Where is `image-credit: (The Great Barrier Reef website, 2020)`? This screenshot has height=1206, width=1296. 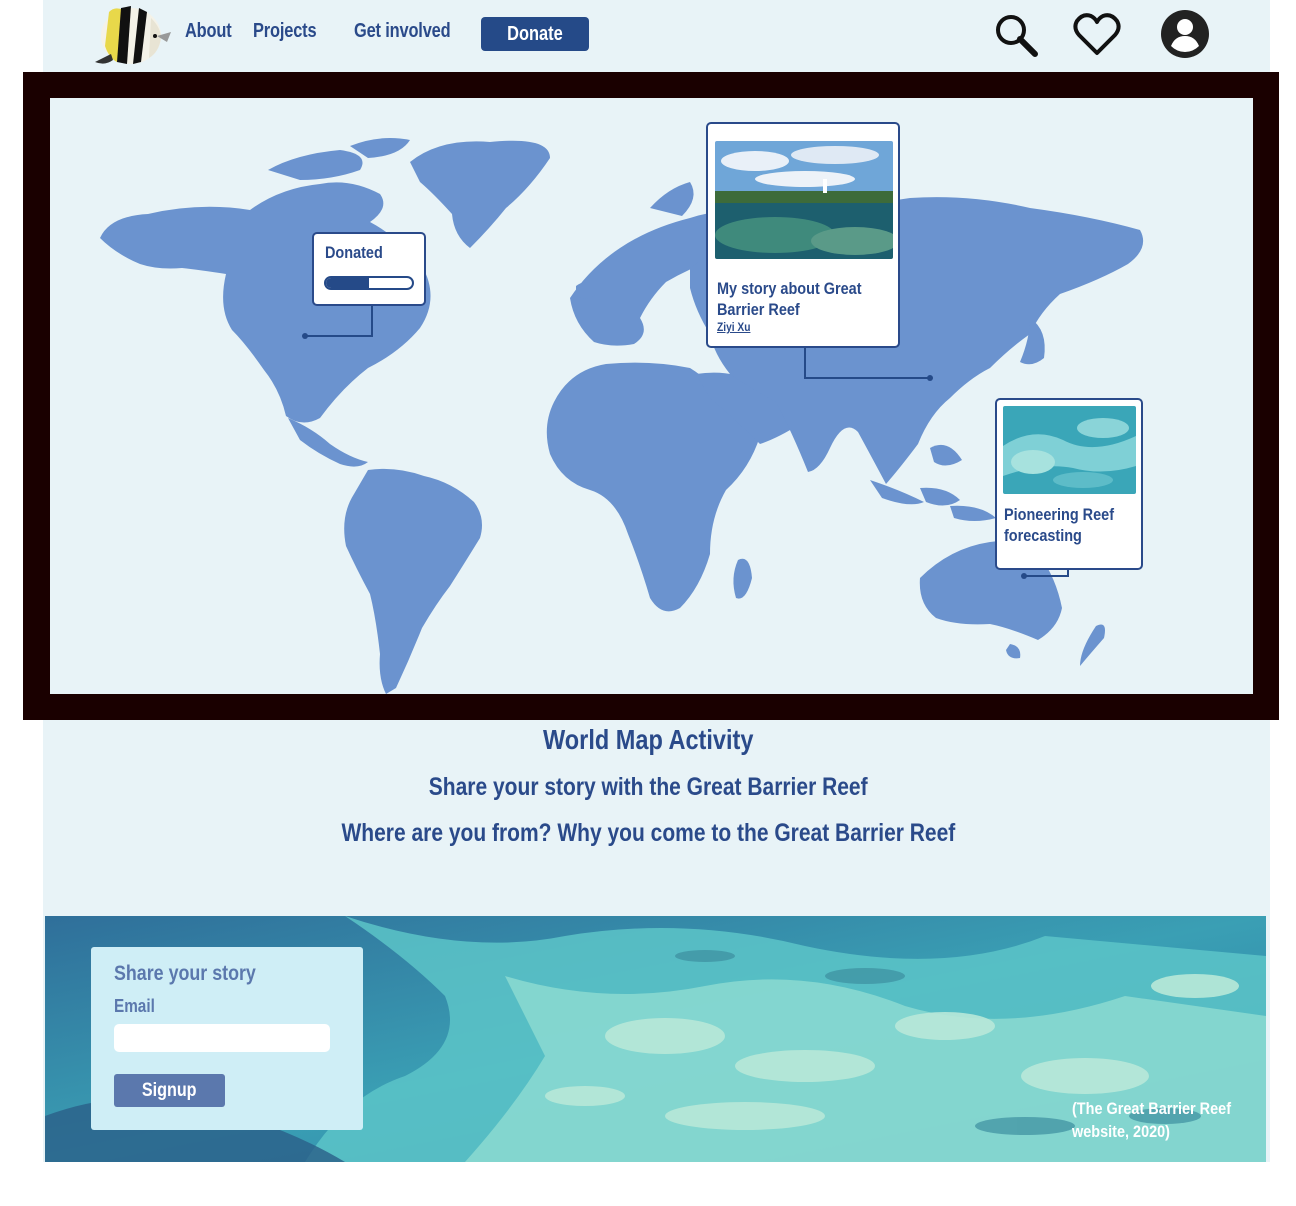
image-credit: (The Great Barrier Reef website, 2020) is located at coordinates (1152, 1120).